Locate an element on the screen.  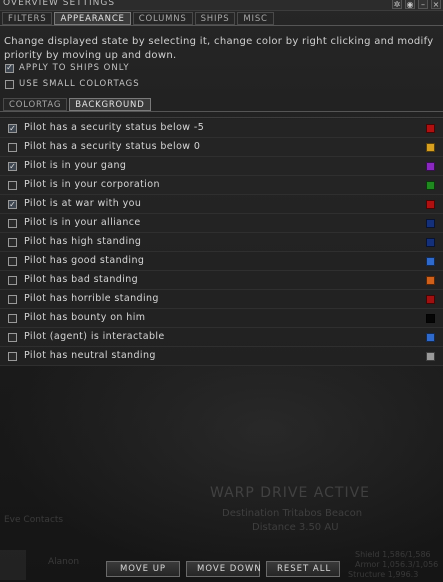
warp-distance-text: Distance 3.50 AU is located at coordinates (295, 527).